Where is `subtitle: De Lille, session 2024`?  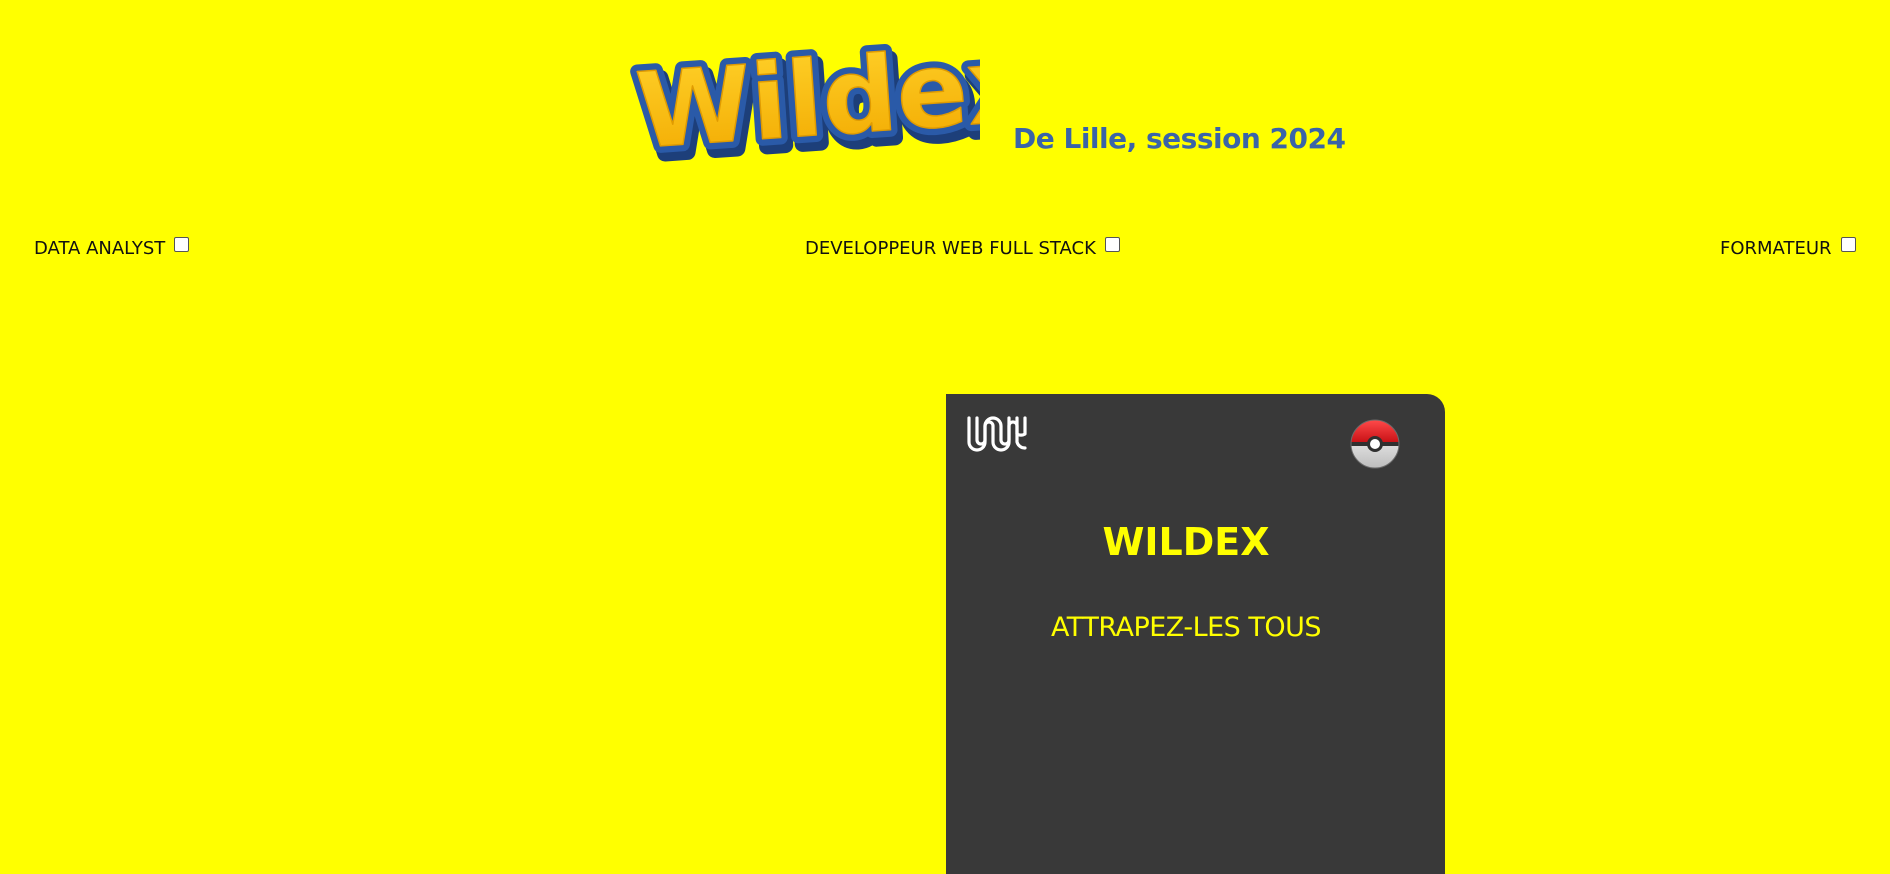
subtitle: De Lille, session 2024 is located at coordinates (1179, 138).